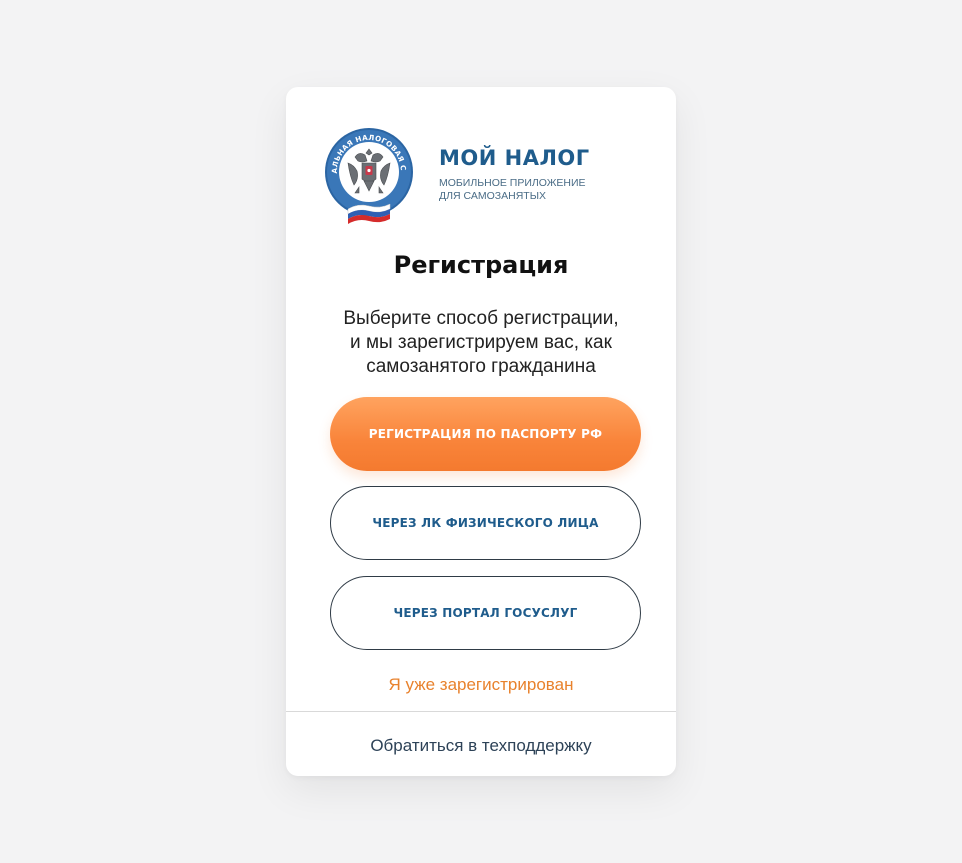  I want to click on passport-registration-button: РЕГИСТРАЦИЯ ПО ПАСПОРТУ РФ, so click(485, 434).